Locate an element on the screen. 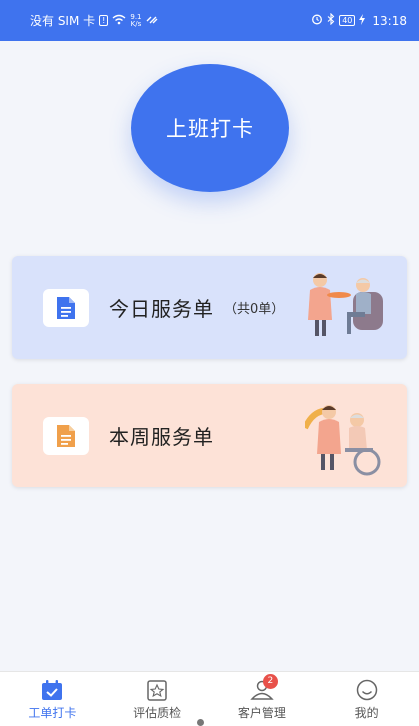  status-right: 40 13:18 is located at coordinates (359, 20).